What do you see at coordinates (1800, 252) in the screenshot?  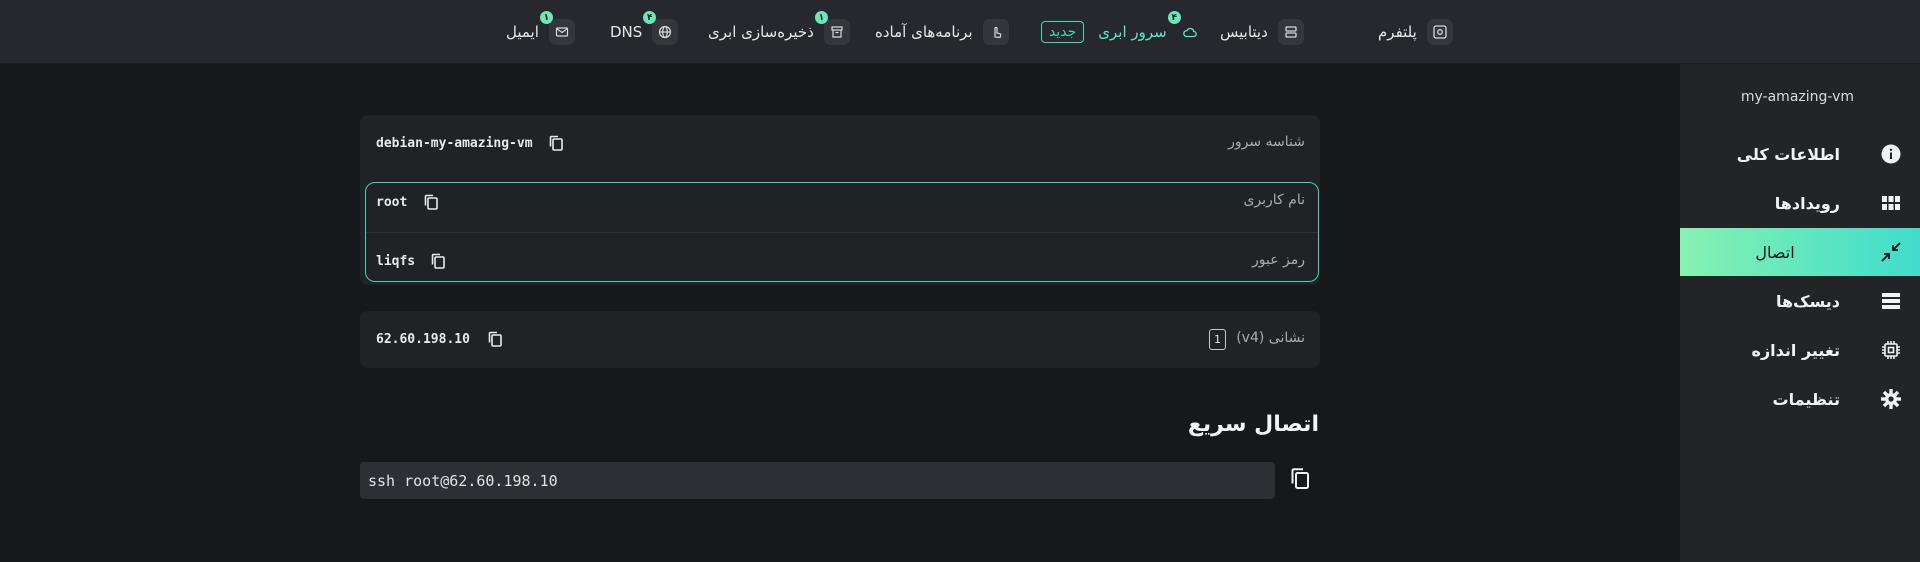 I see `sidebar-item-connection: اتصال` at bounding box center [1800, 252].